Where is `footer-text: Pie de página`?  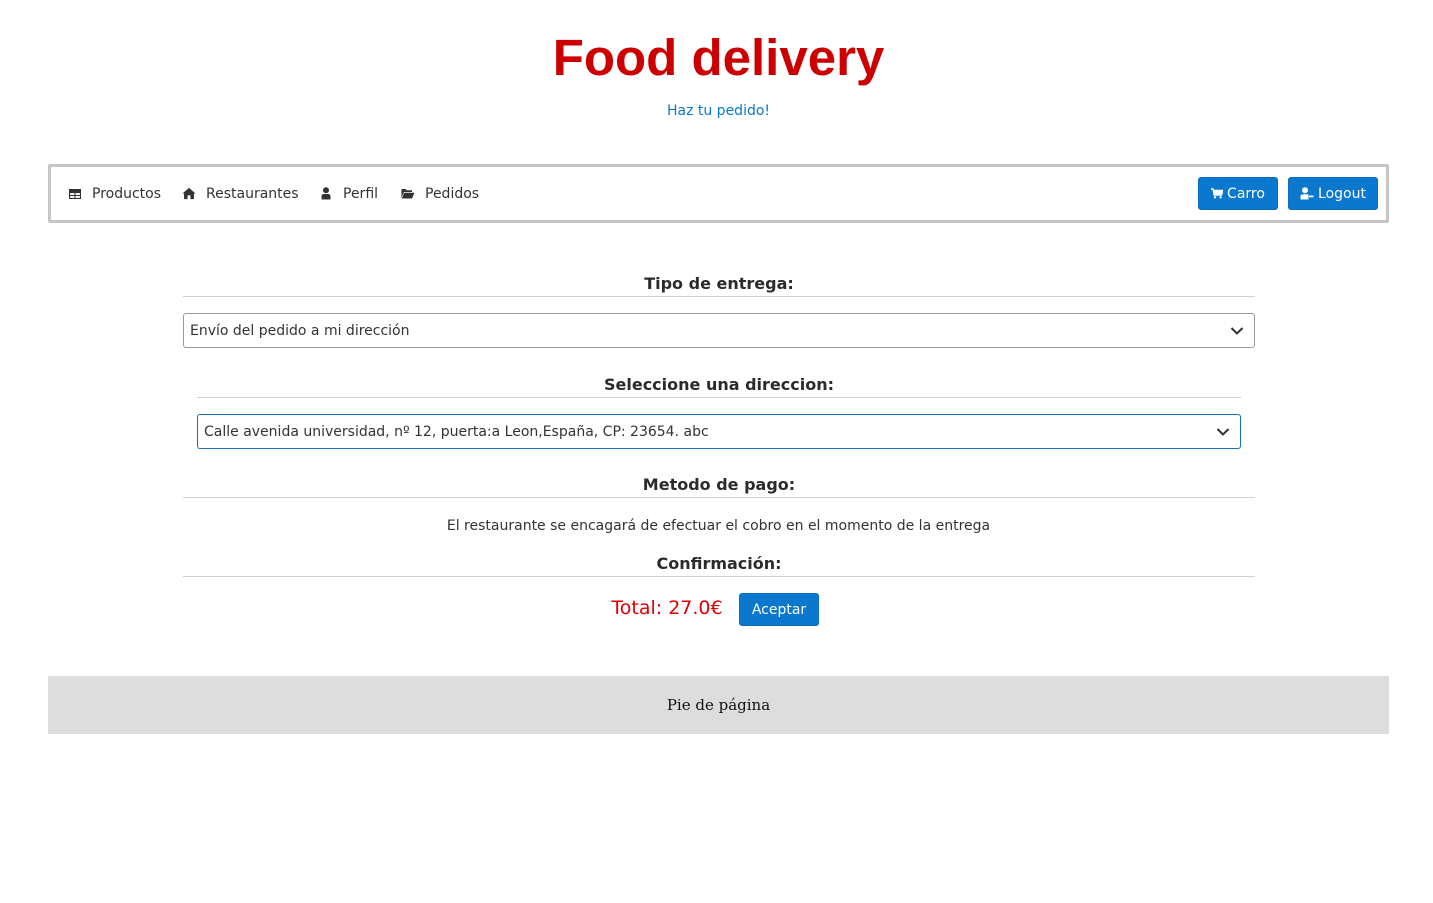
footer-text: Pie de página is located at coordinates (718, 705).